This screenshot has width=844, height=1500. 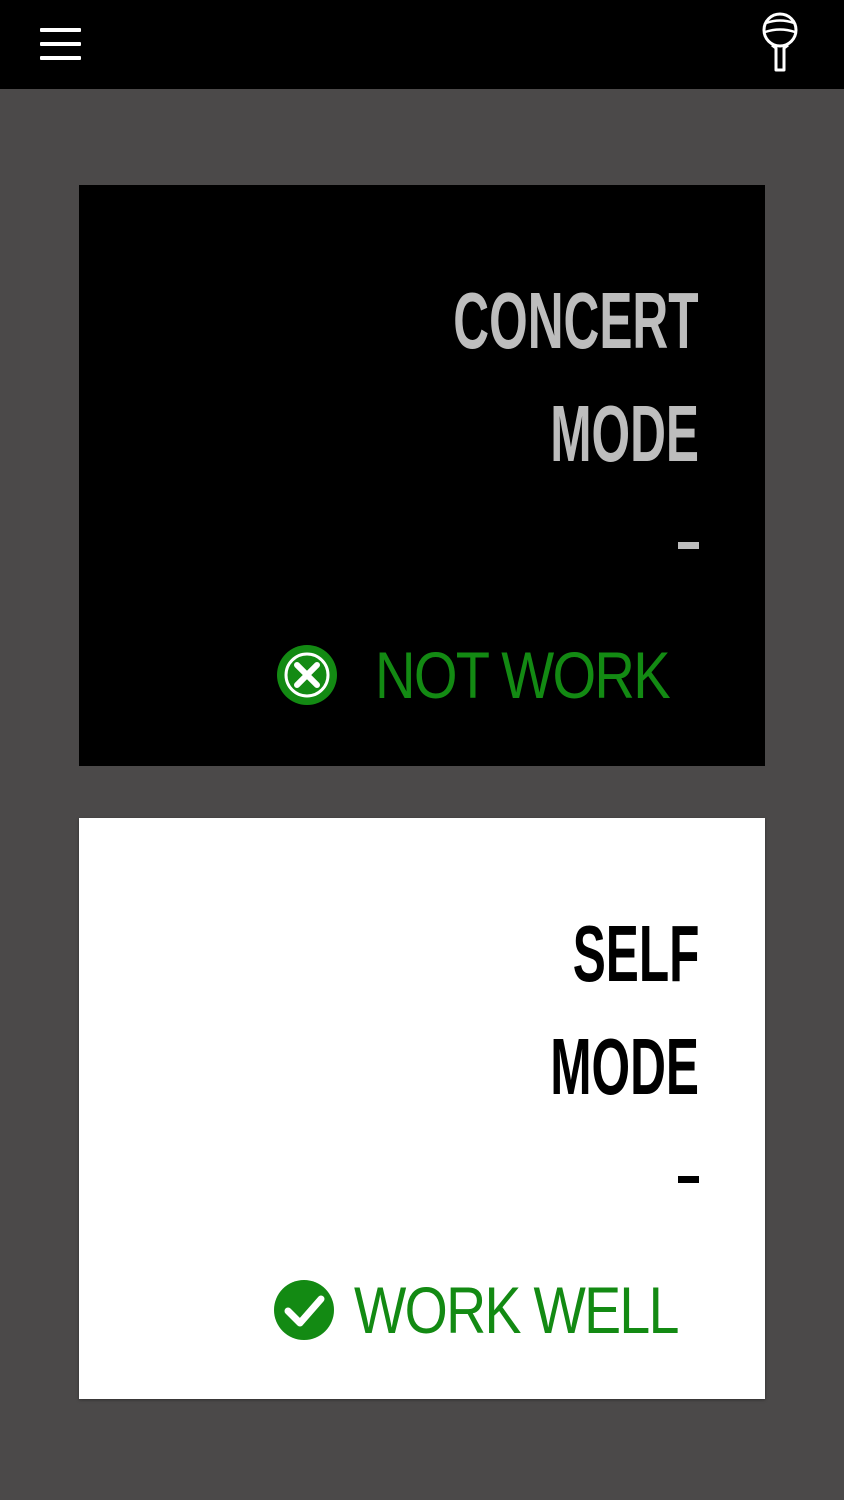 I want to click on microphone-icon, so click(x=780, y=42).